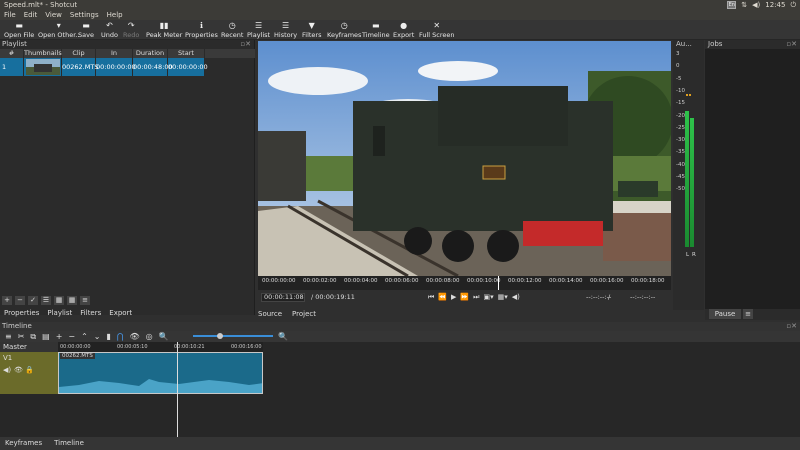 This screenshot has width=800, height=450. Describe the element at coordinates (58, 30) in the screenshot. I see `open-other-button: ▾ Open Other..` at that location.